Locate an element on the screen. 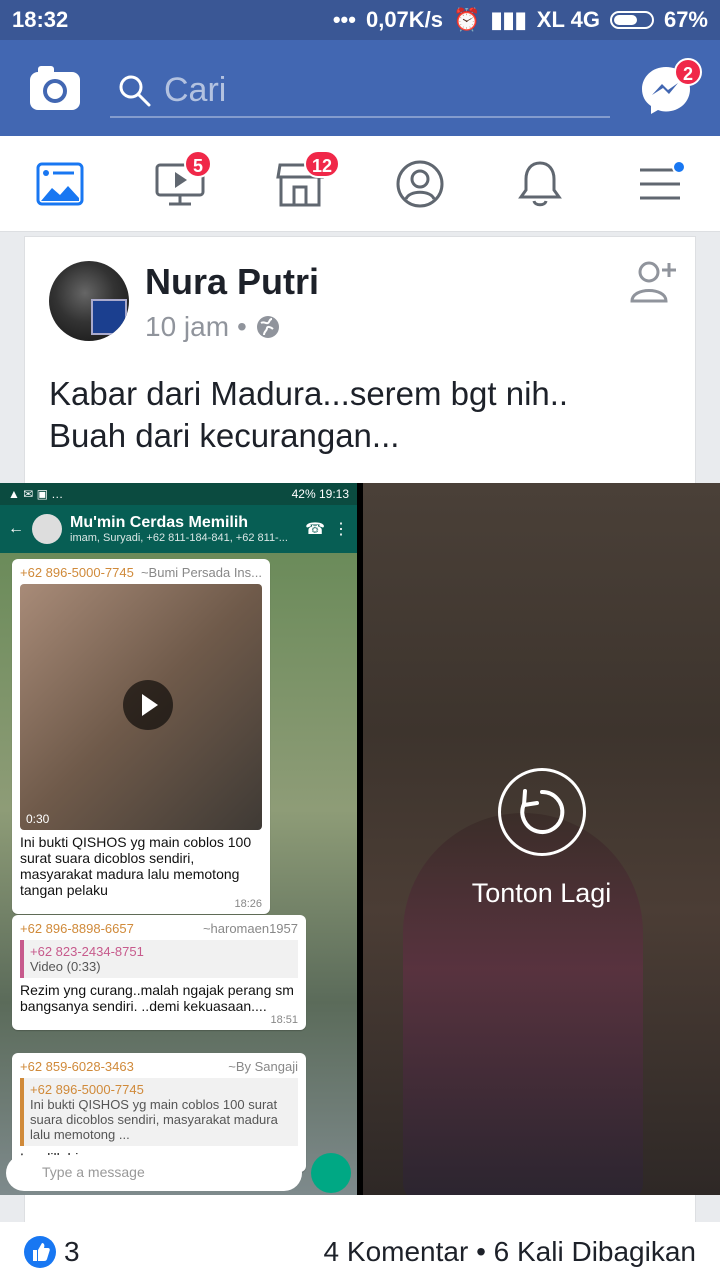 This screenshot has width=720, height=1280. search-bar is located at coordinates (360, 92).